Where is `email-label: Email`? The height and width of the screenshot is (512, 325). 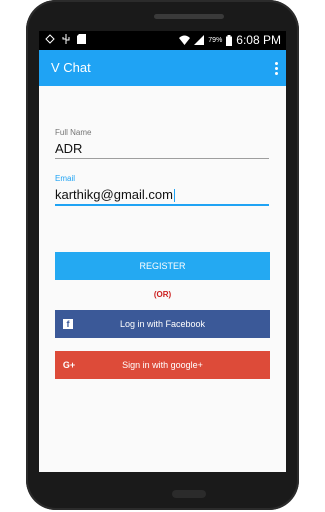 email-label: Email is located at coordinates (65, 178).